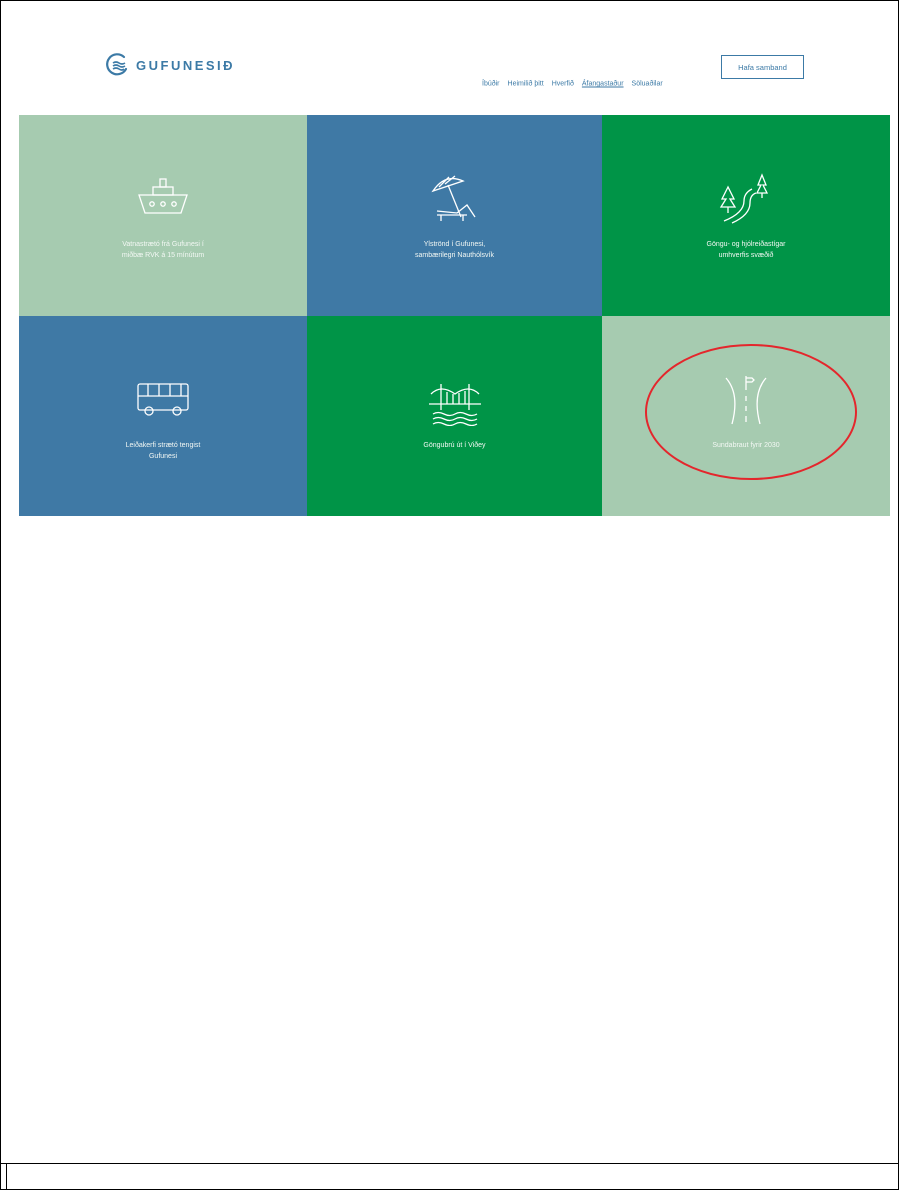 The image size is (899, 1190). I want to click on trail-trees-icon, so click(744, 198).